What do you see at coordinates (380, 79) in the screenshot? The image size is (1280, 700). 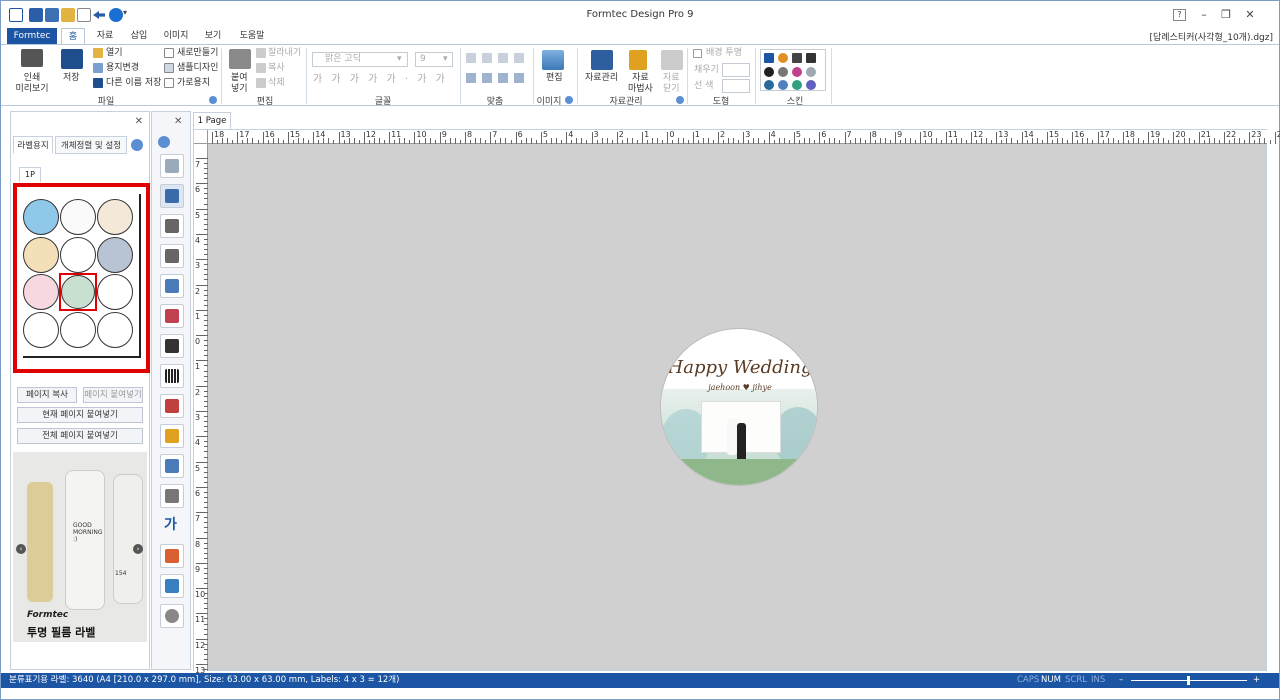 I see `font-style-buttons: 가 가 가 가 가 · 가 가` at bounding box center [380, 79].